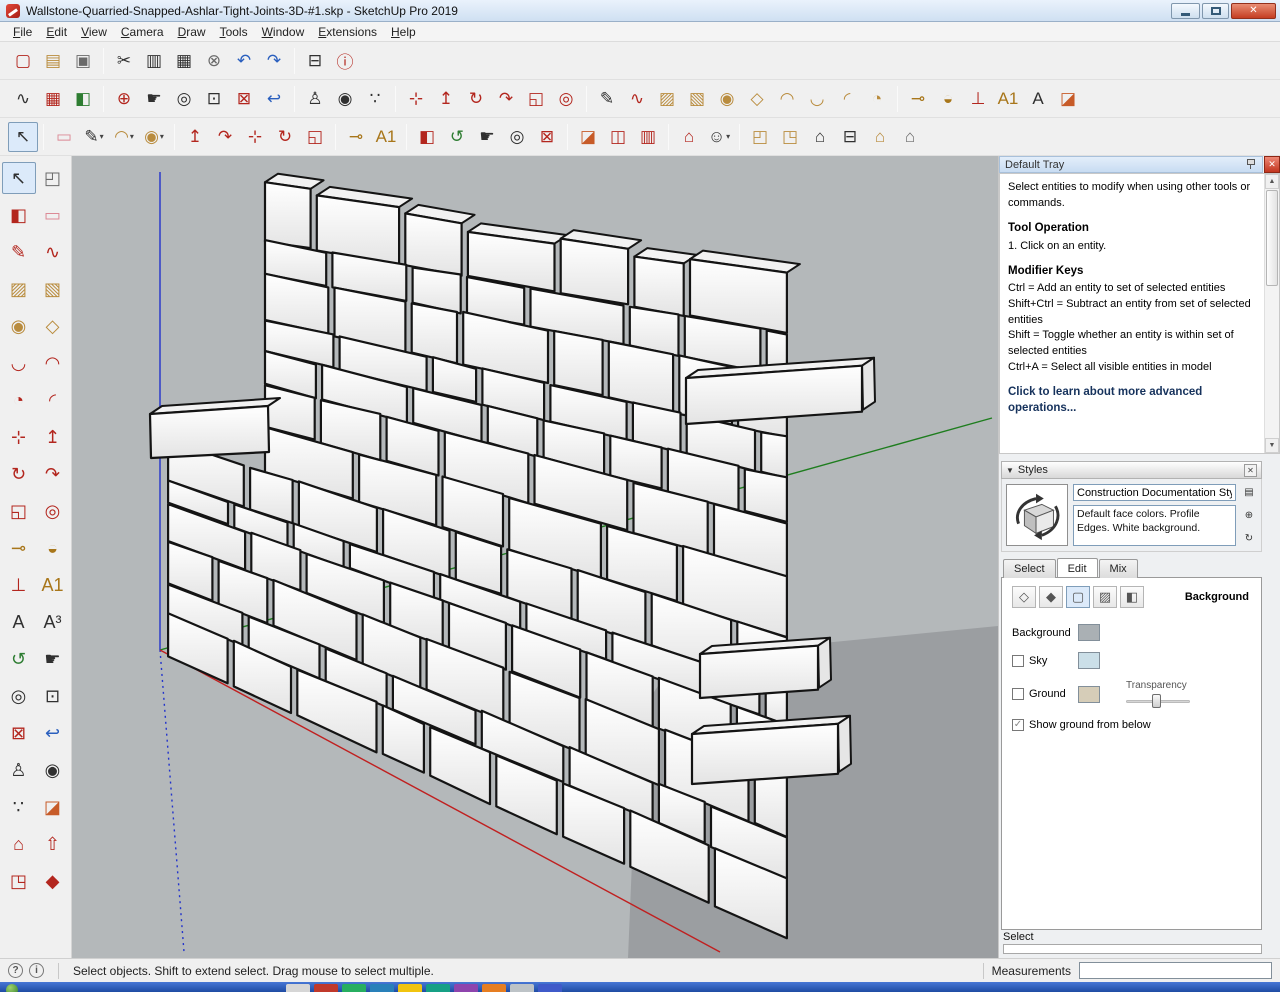 The height and width of the screenshot is (992, 1280). Describe the element at coordinates (36, 970) in the screenshot. I see `info-icon: i` at that location.